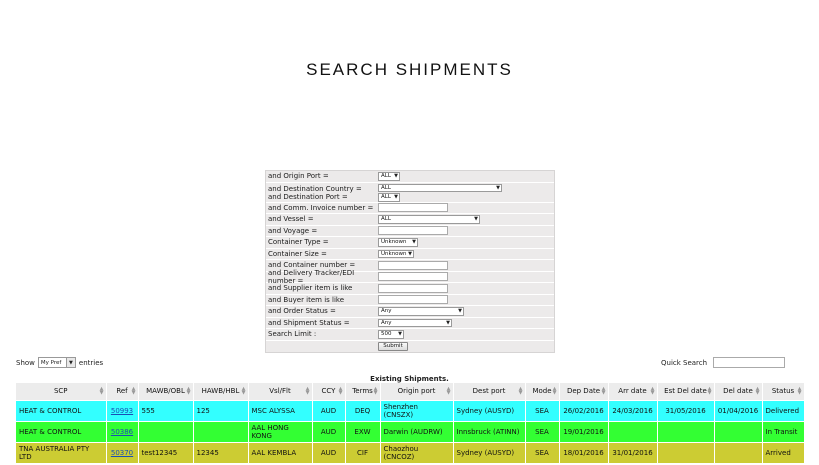  I want to click on destination-country-select: ALL ▼, so click(440, 187).